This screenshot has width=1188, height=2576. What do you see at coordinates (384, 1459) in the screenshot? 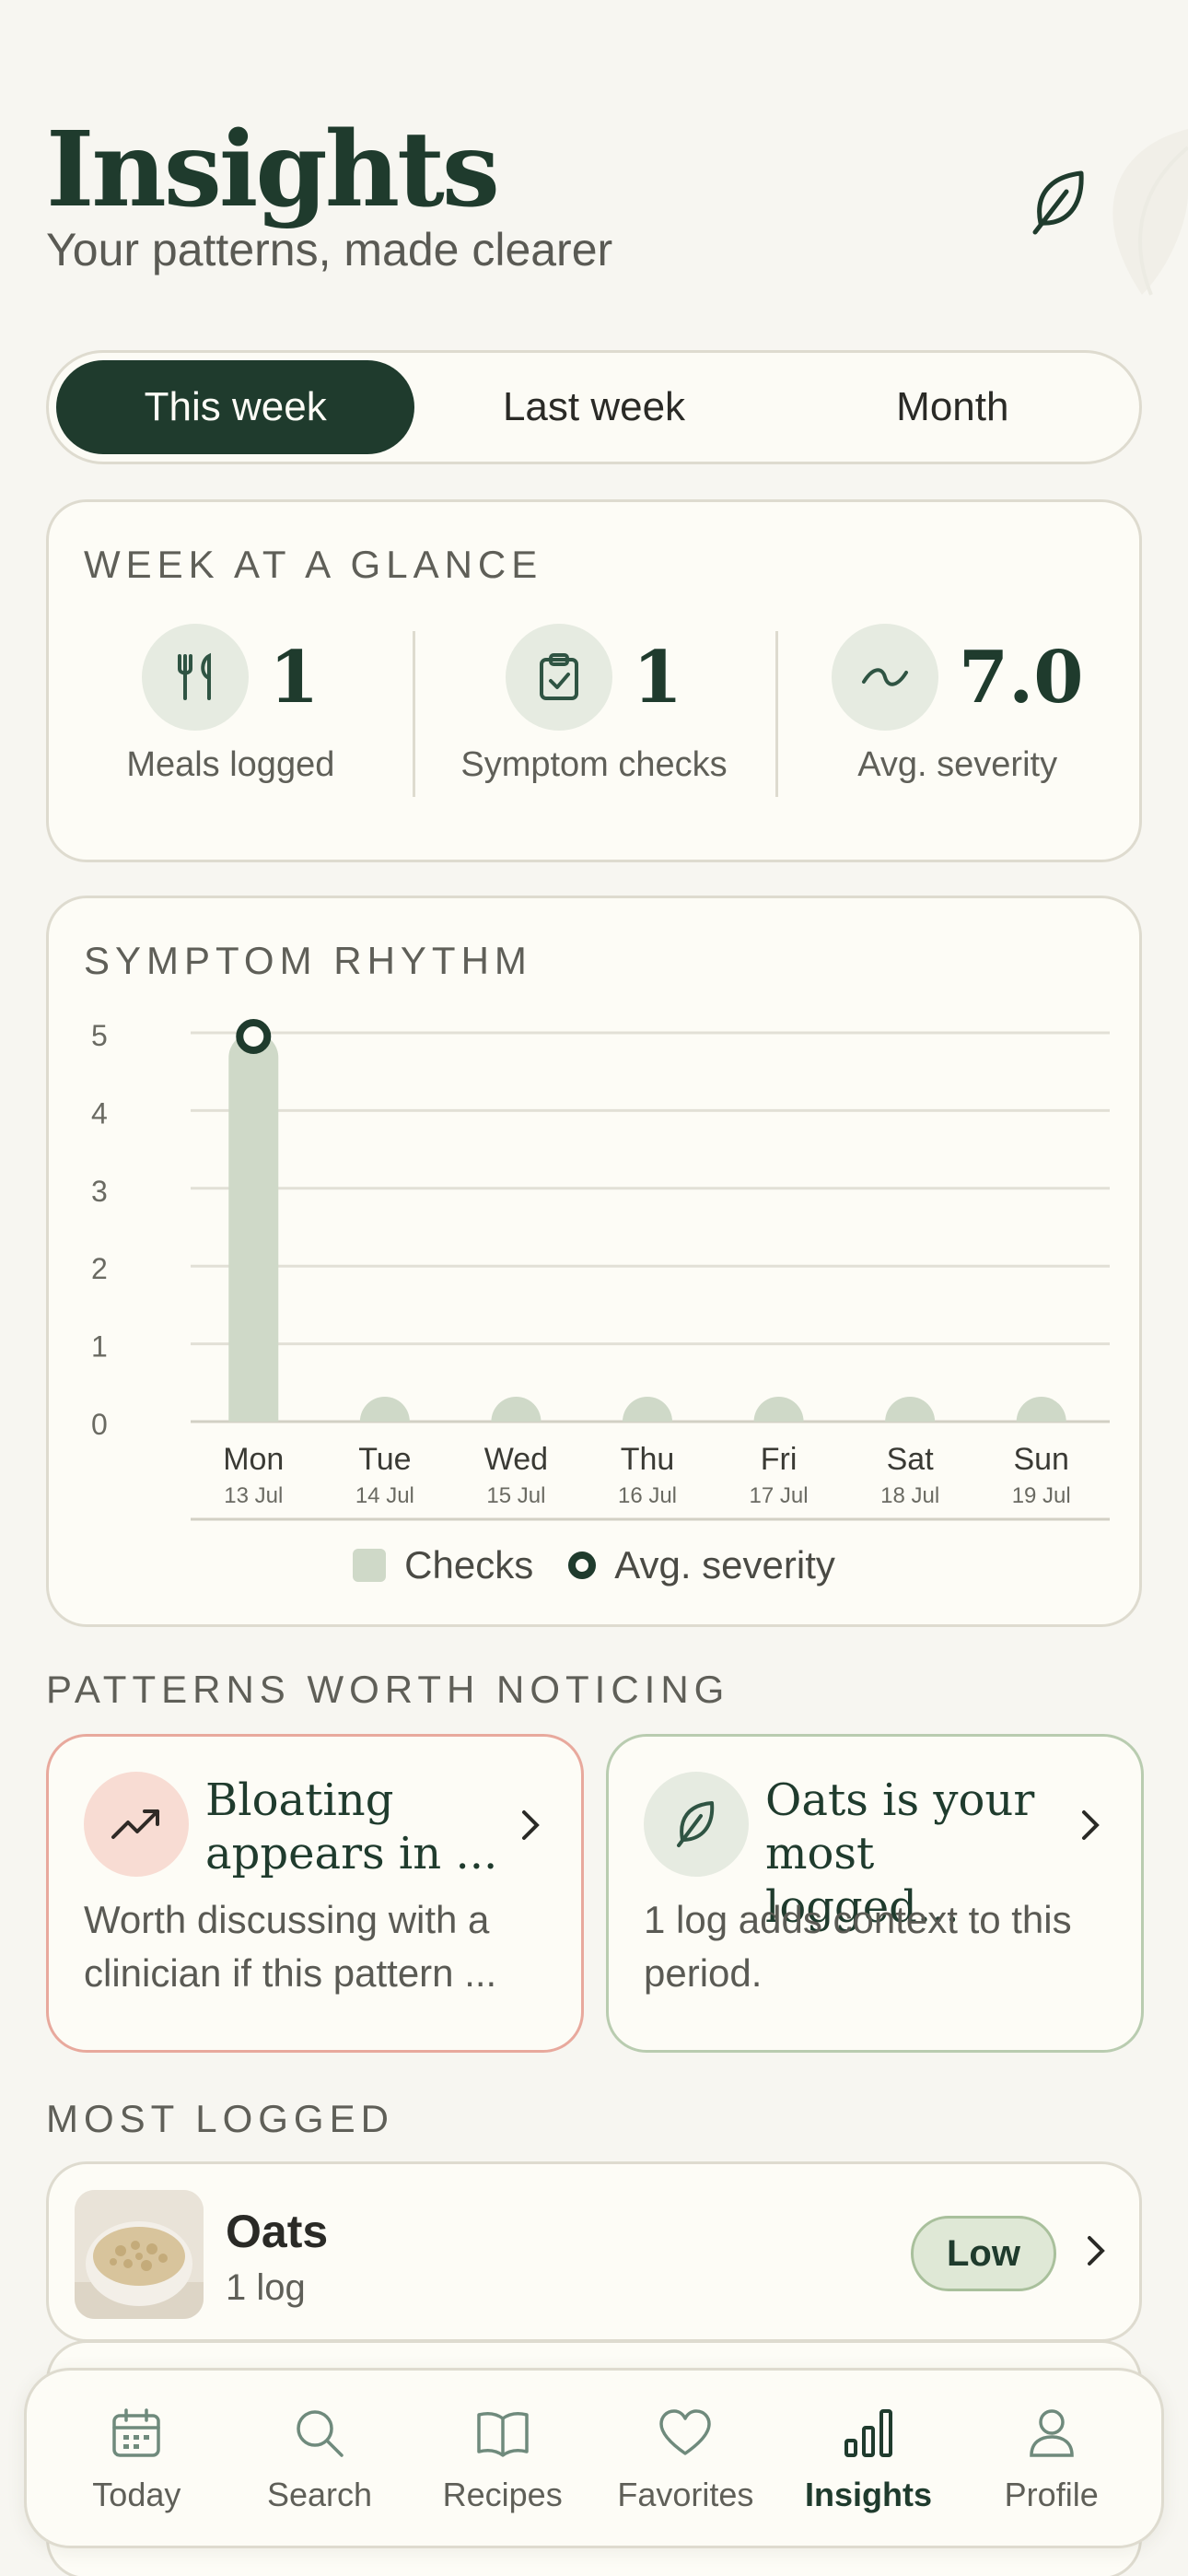
I see `x-tick-day: Tue` at bounding box center [384, 1459].